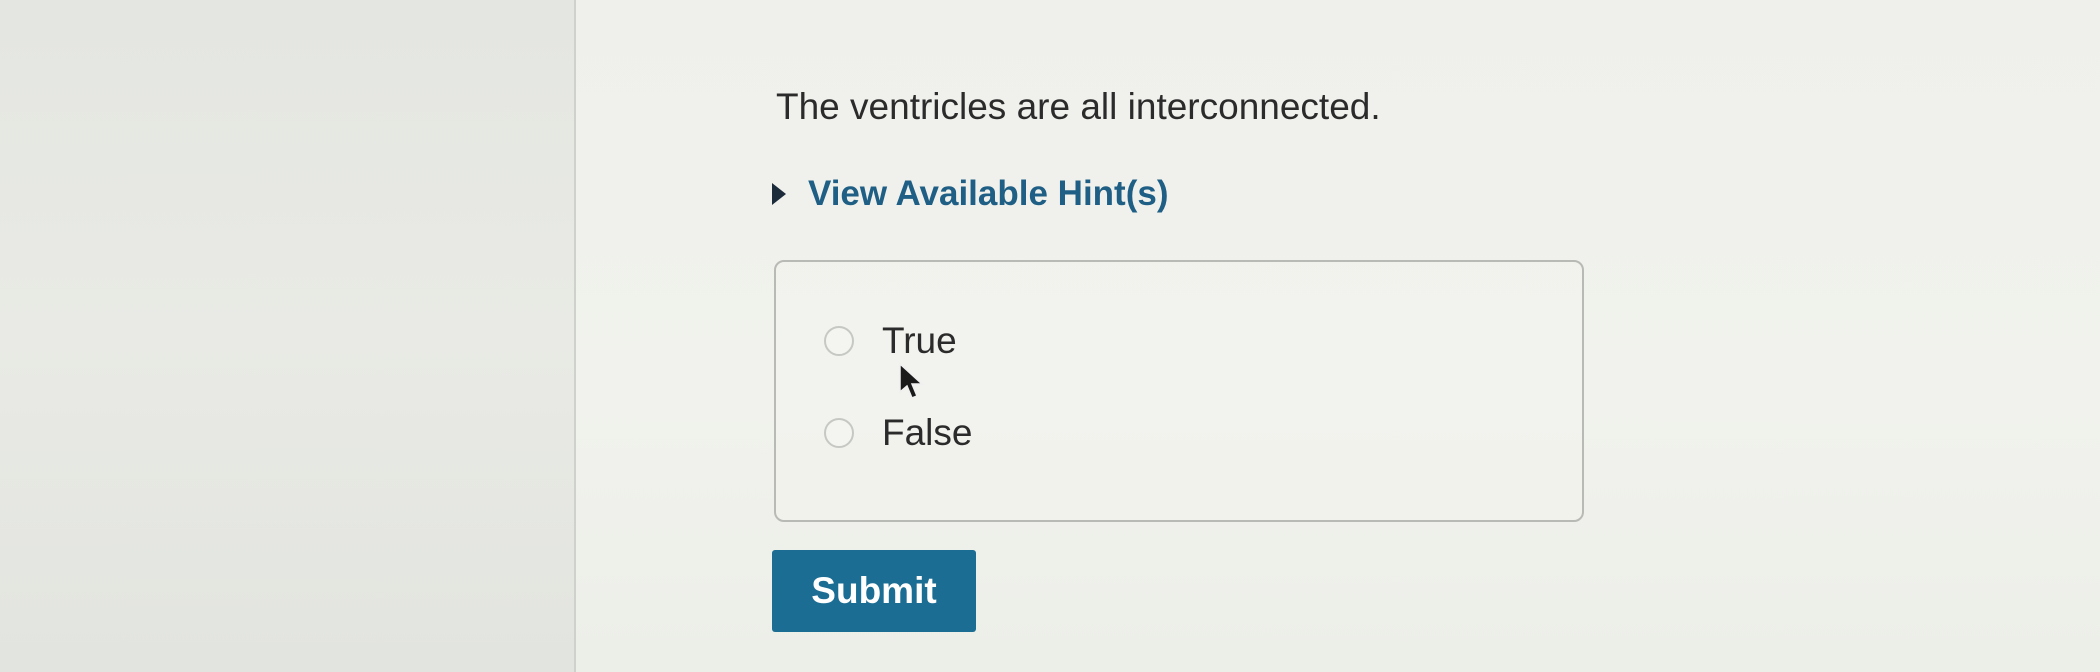 This screenshot has width=2100, height=672. I want to click on option-true: True, so click(890, 341).